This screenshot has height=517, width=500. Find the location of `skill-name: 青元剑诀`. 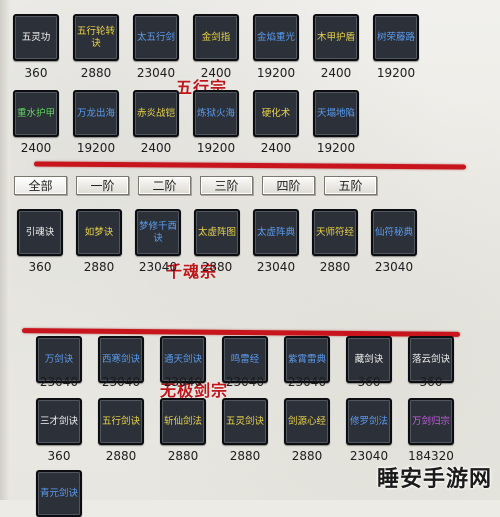

skill-name: 青元剑诀 is located at coordinates (58, 493).